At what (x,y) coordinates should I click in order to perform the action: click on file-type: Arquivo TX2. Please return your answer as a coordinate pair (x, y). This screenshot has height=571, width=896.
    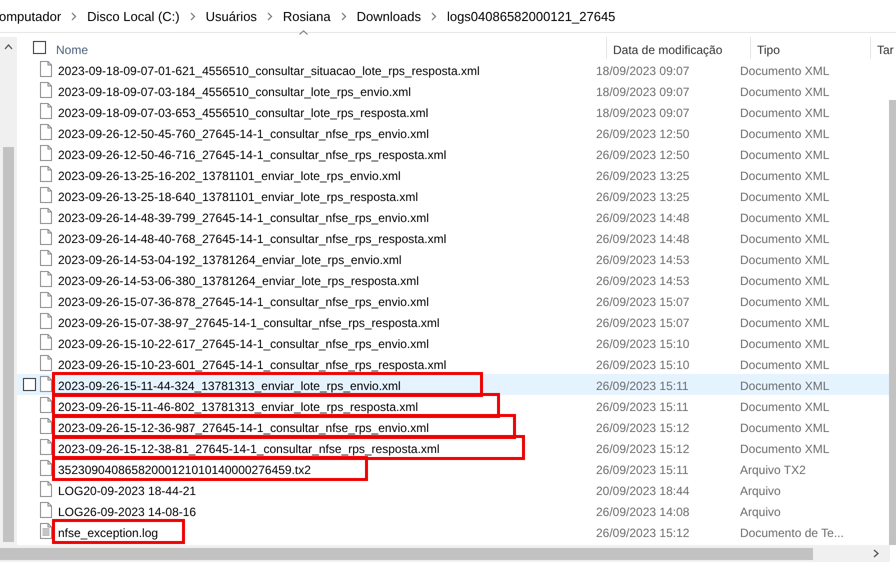
    Looking at the image, I should click on (773, 470).